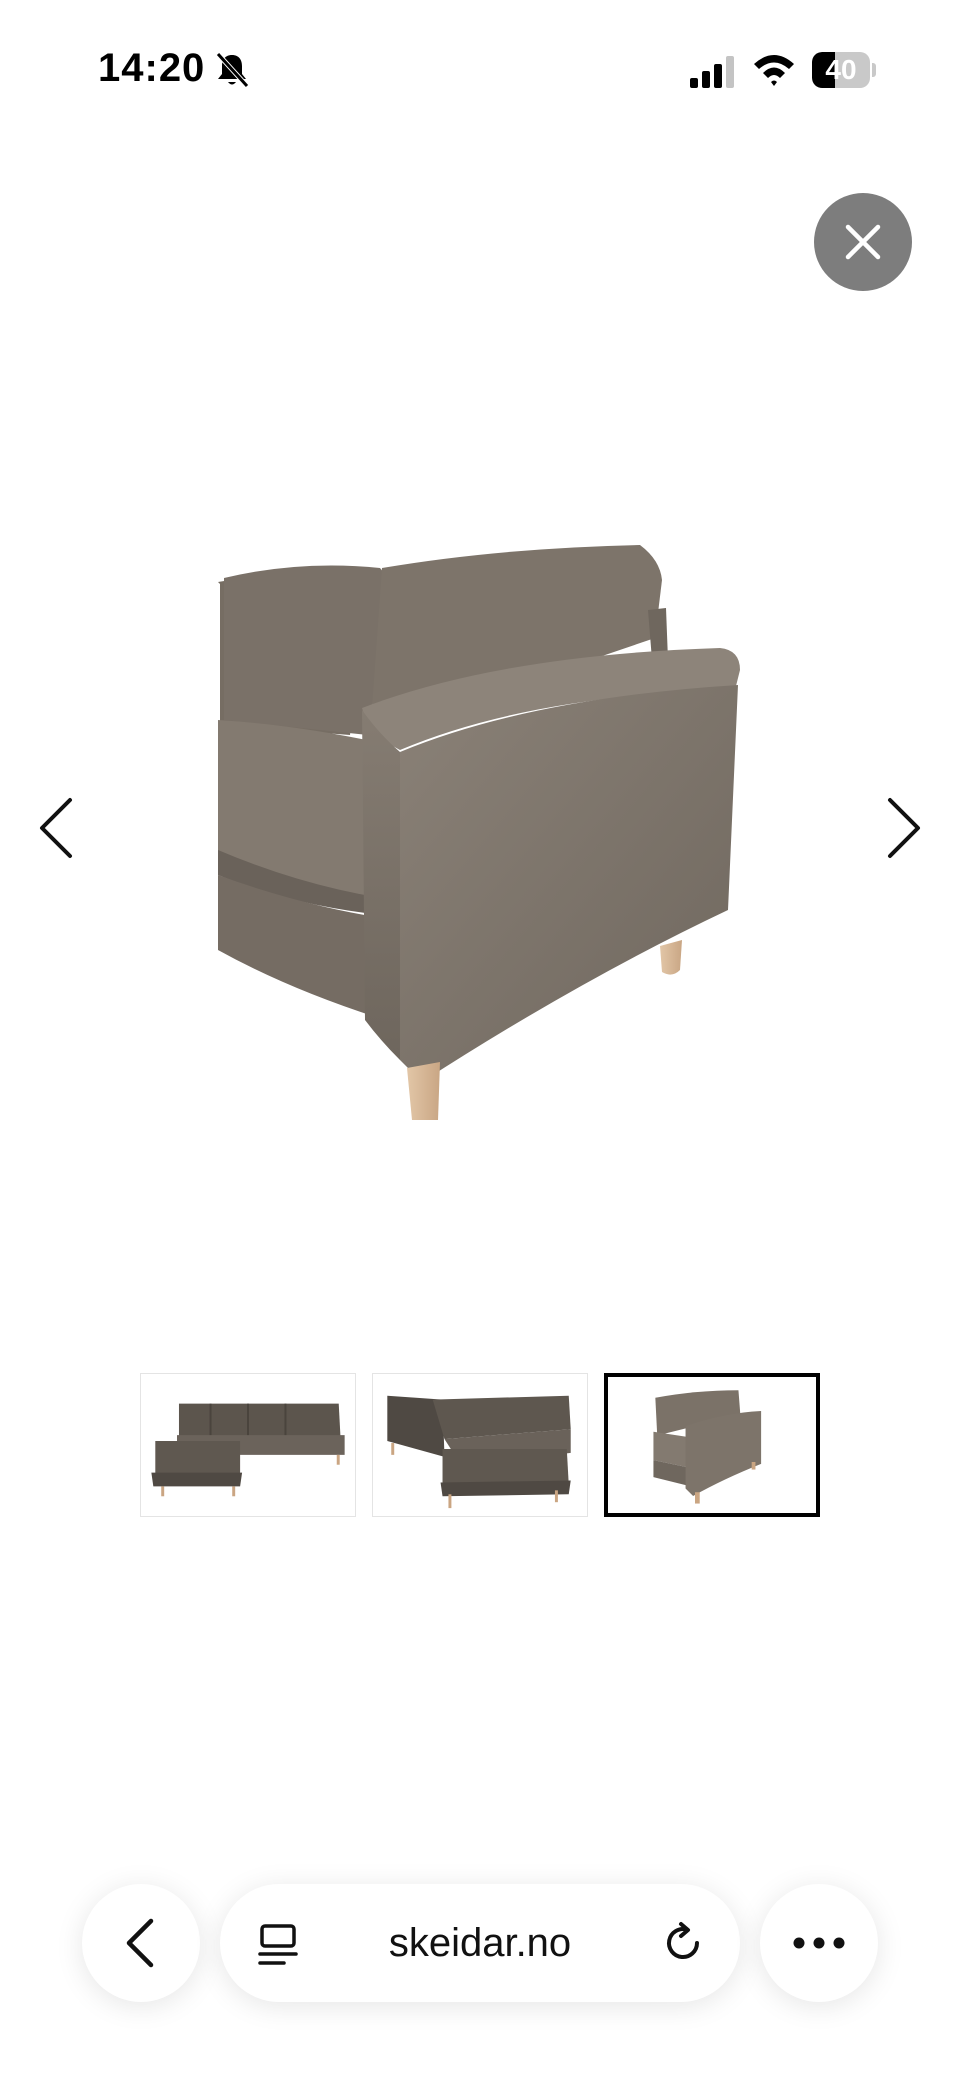  I want to click on next-image-button, so click(902, 828).